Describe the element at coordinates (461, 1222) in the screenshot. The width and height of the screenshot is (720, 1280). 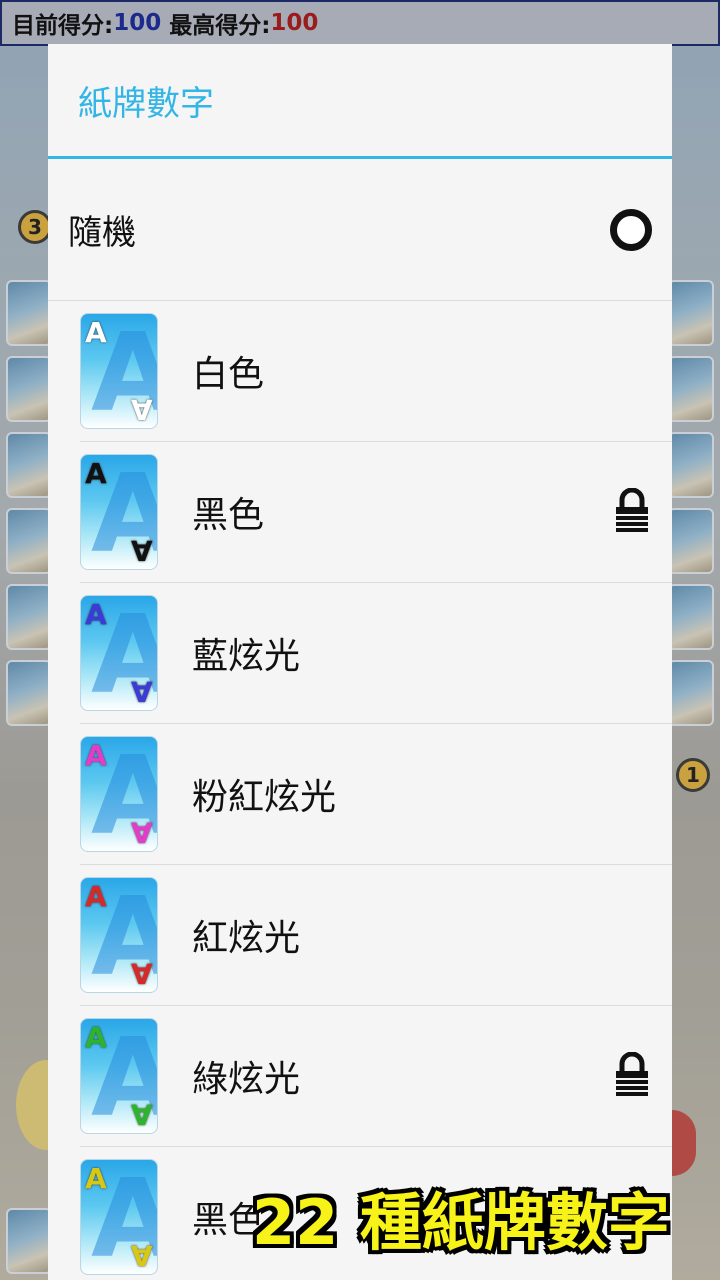
I see `promo-caption: 22 種紙牌數字` at that location.